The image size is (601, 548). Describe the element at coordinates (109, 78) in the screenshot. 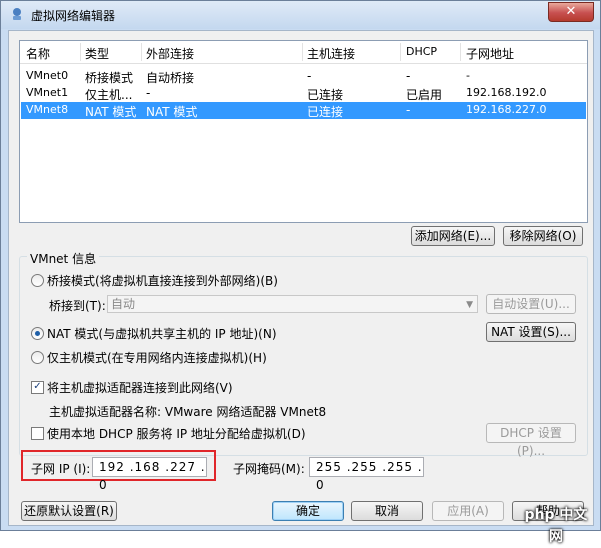

I see `cell-type: 桥接模式` at that location.